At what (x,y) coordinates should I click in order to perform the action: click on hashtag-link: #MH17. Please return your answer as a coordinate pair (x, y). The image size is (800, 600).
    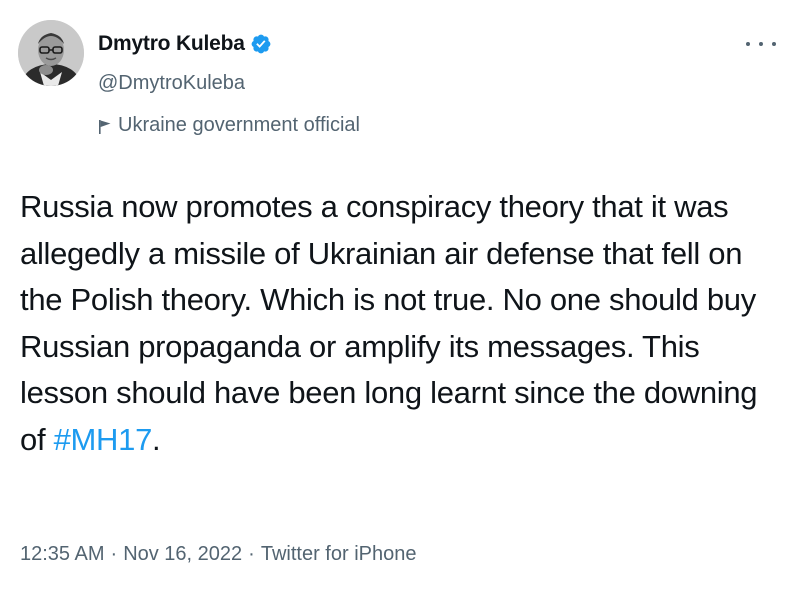
    Looking at the image, I should click on (103, 439).